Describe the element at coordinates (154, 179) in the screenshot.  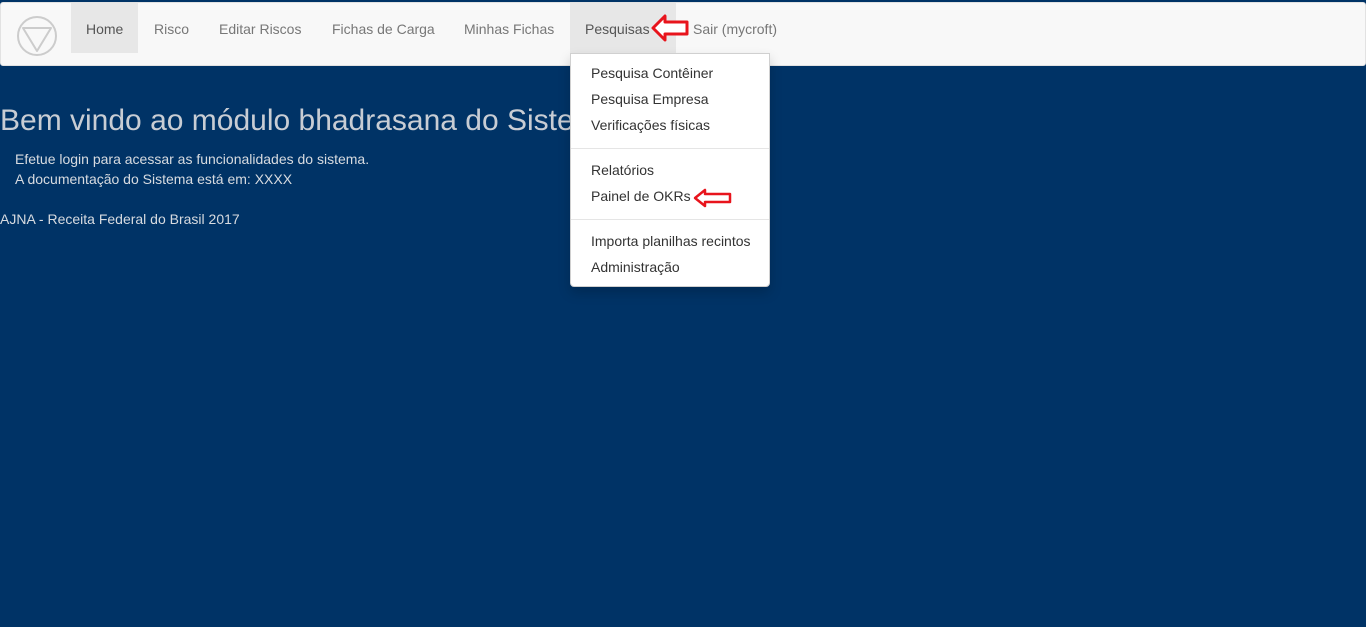
I see `documentation-info: A documentação do Sistema está em: XXXX` at that location.